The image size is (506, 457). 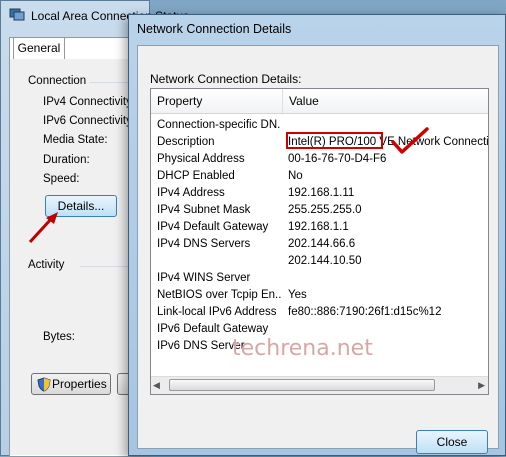 What do you see at coordinates (204, 210) in the screenshot?
I see `property-cell: IPv4 Subnet Mask` at bounding box center [204, 210].